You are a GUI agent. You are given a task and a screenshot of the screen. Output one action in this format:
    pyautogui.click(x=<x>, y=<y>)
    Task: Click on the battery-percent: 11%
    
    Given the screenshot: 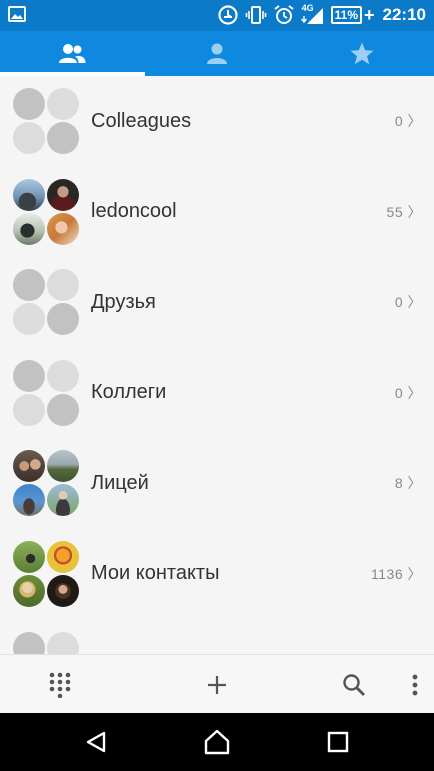 What is the action you would take?
    pyautogui.click(x=346, y=15)
    